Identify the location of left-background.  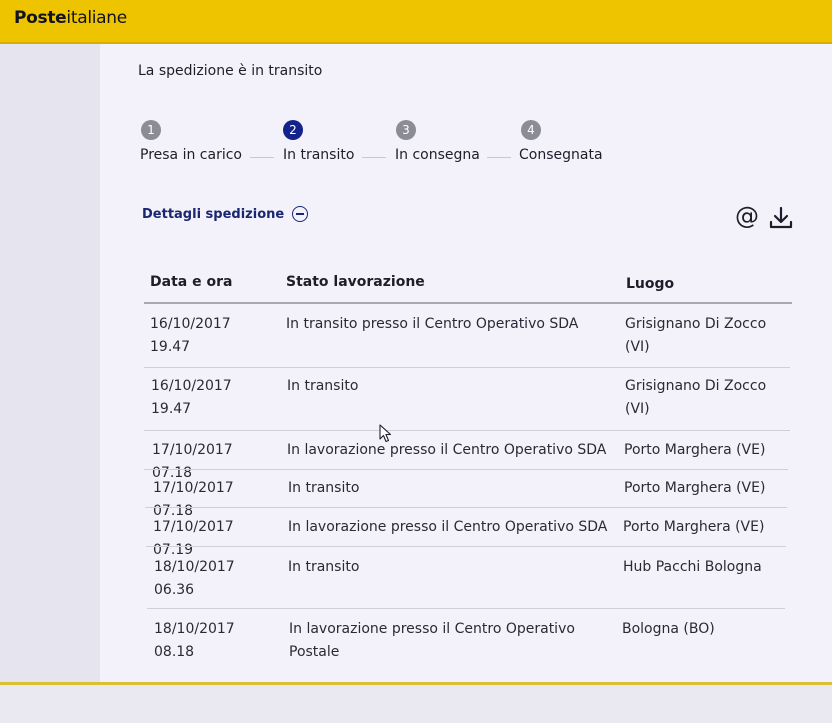
(50, 364).